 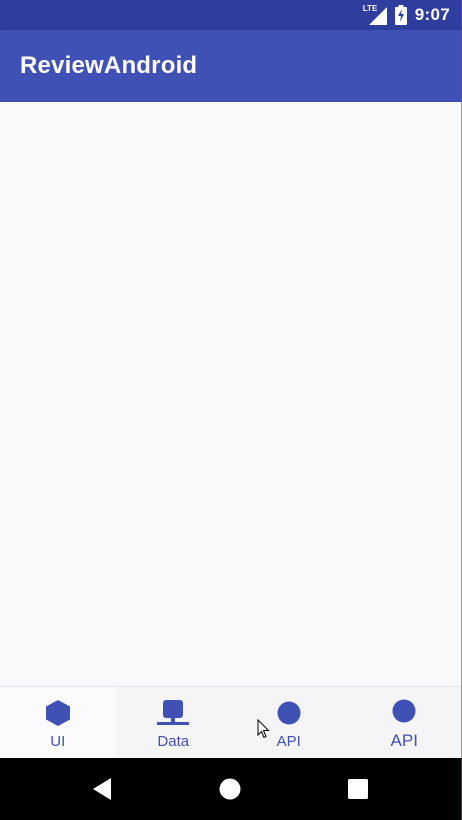 I want to click on bottom-navigation: UI Data API API, so click(x=231, y=722).